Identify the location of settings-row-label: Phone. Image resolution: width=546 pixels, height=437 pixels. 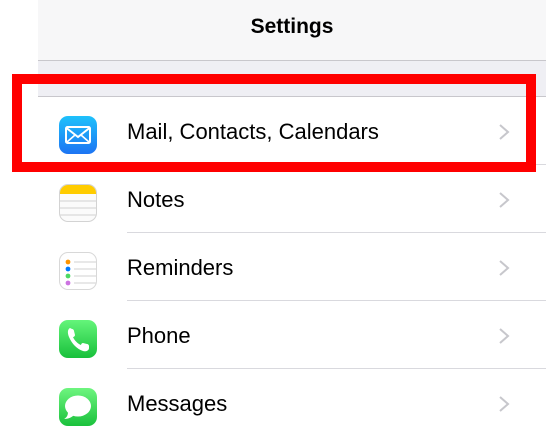
(159, 335).